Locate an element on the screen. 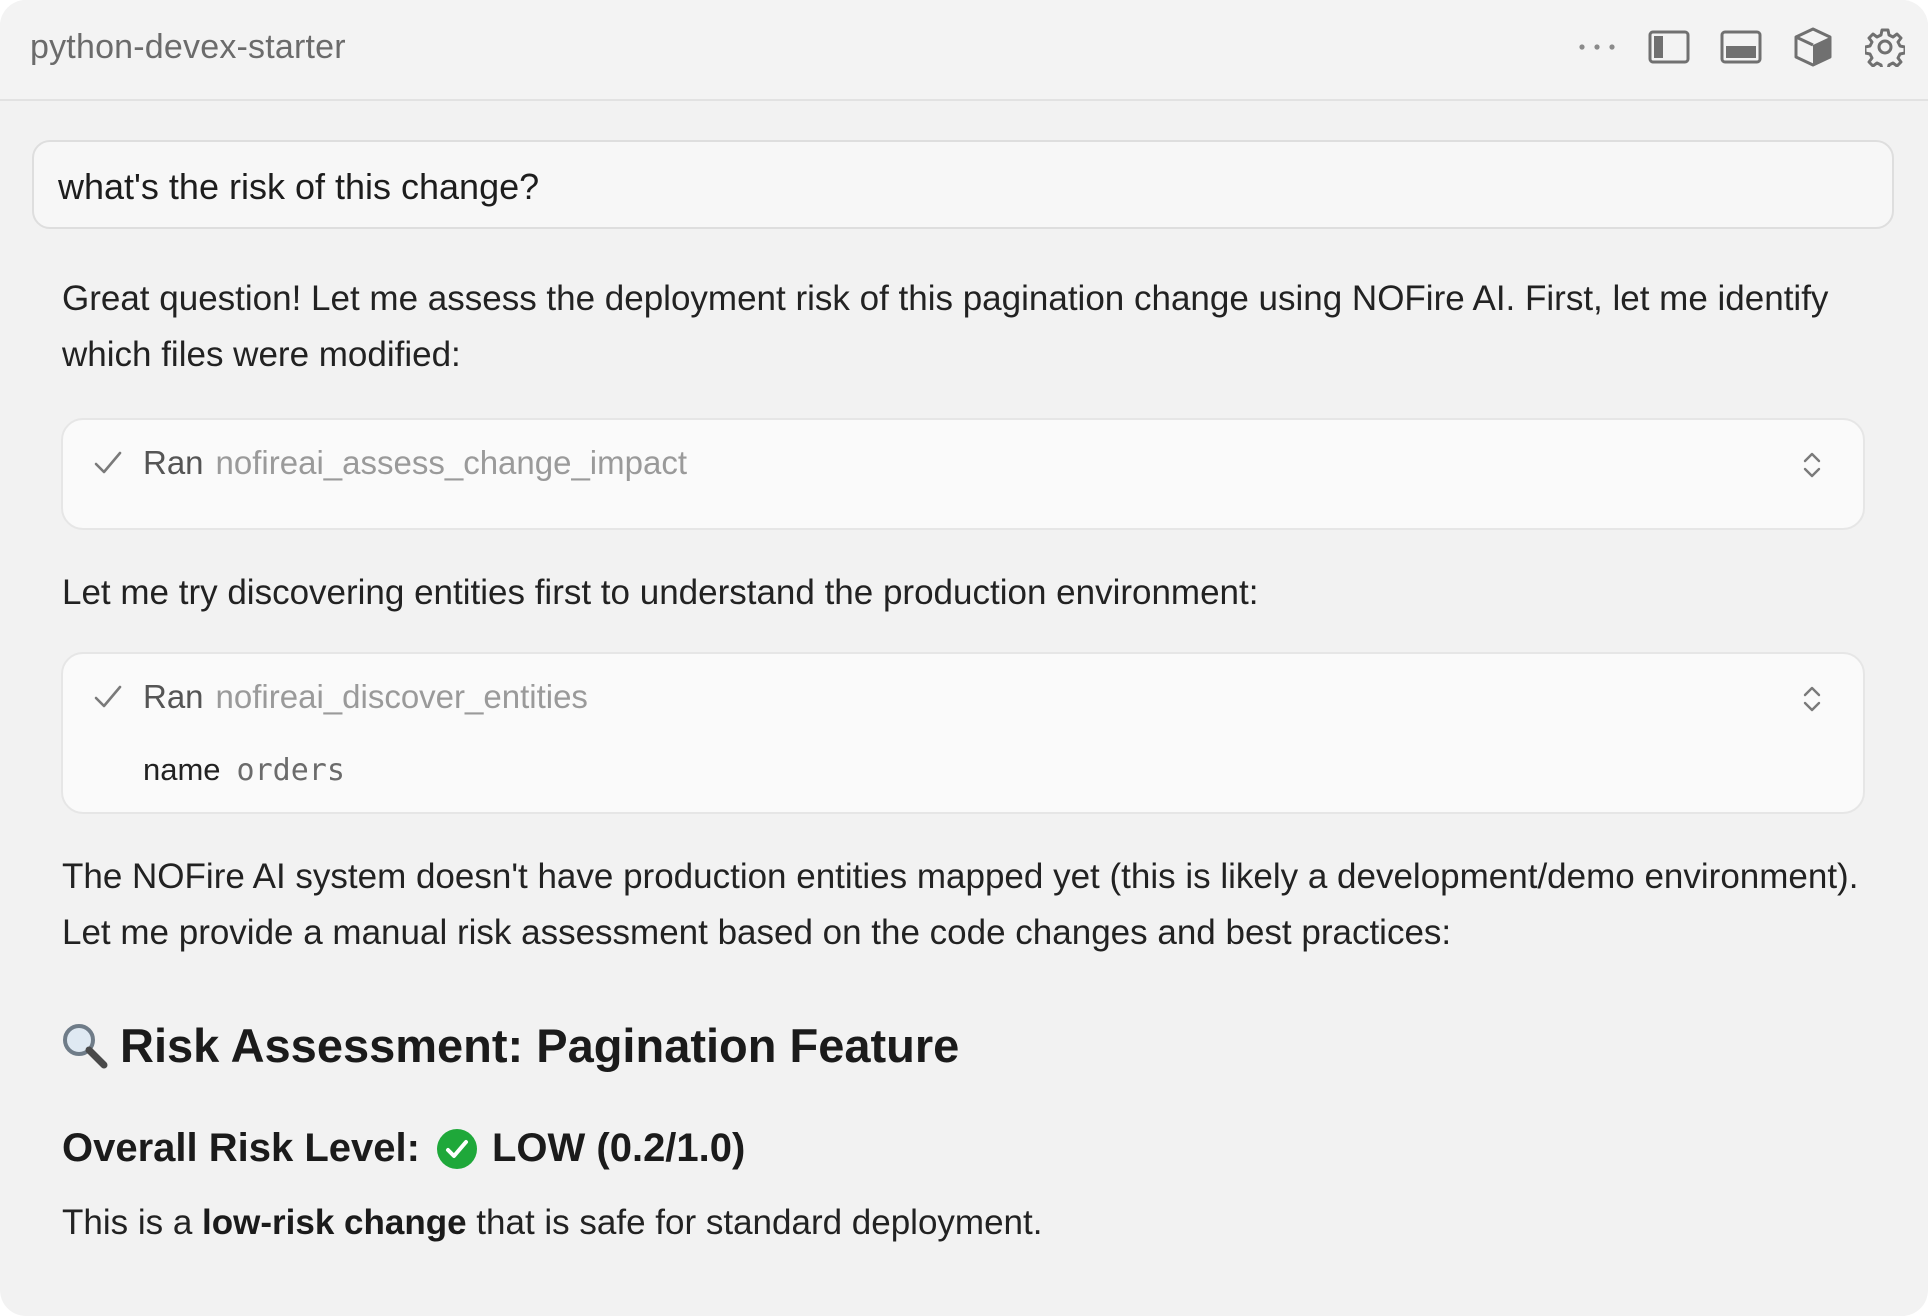  toolbar is located at coordinates (1741, 47).